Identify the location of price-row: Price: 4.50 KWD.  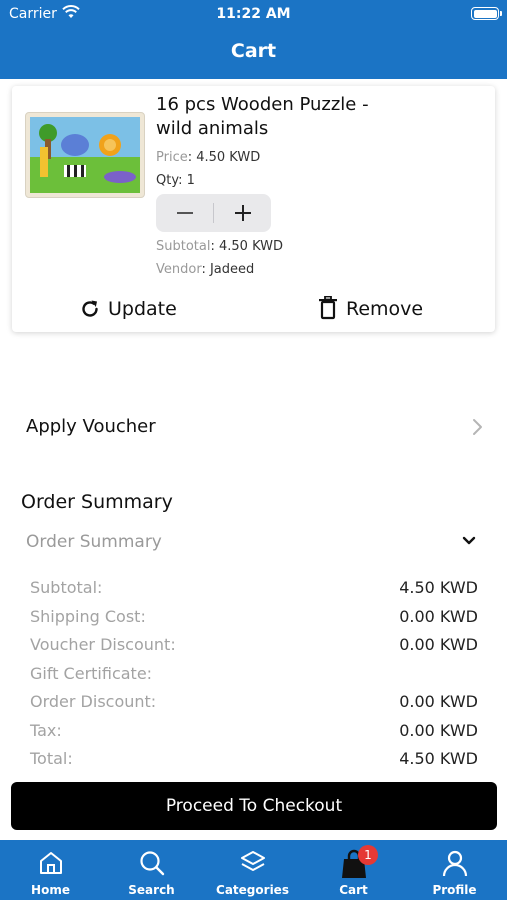
(208, 157).